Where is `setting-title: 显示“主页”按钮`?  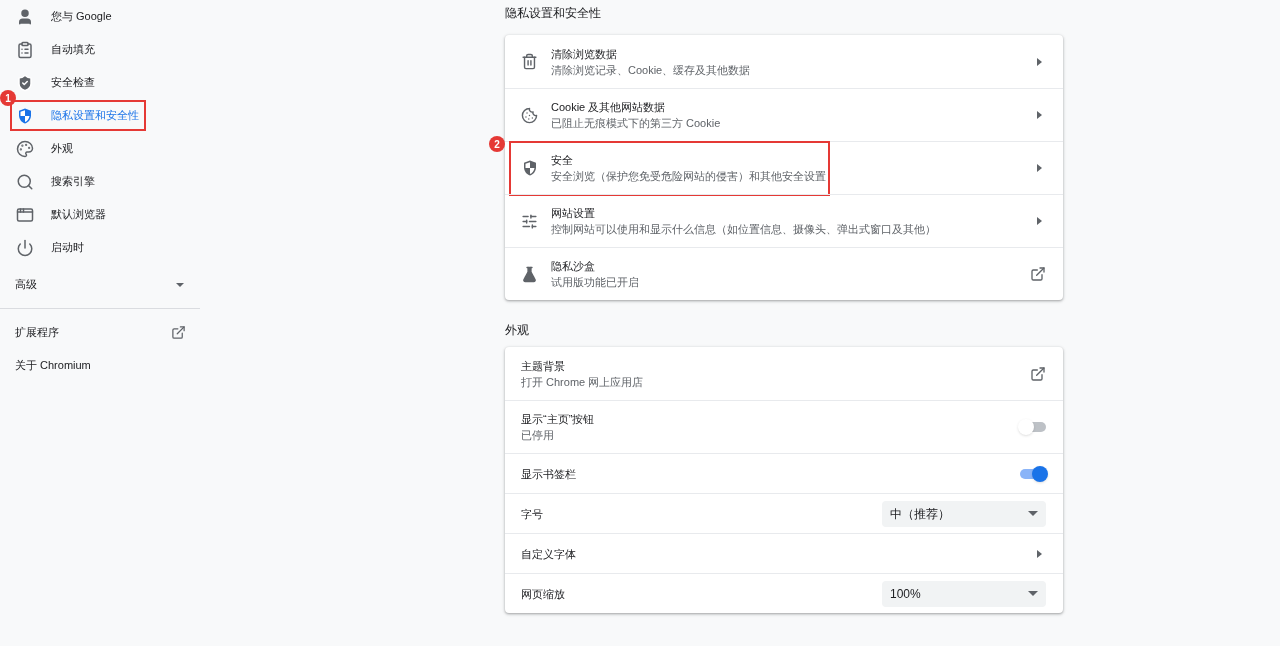 setting-title: 显示“主页”按钮 is located at coordinates (558, 419).